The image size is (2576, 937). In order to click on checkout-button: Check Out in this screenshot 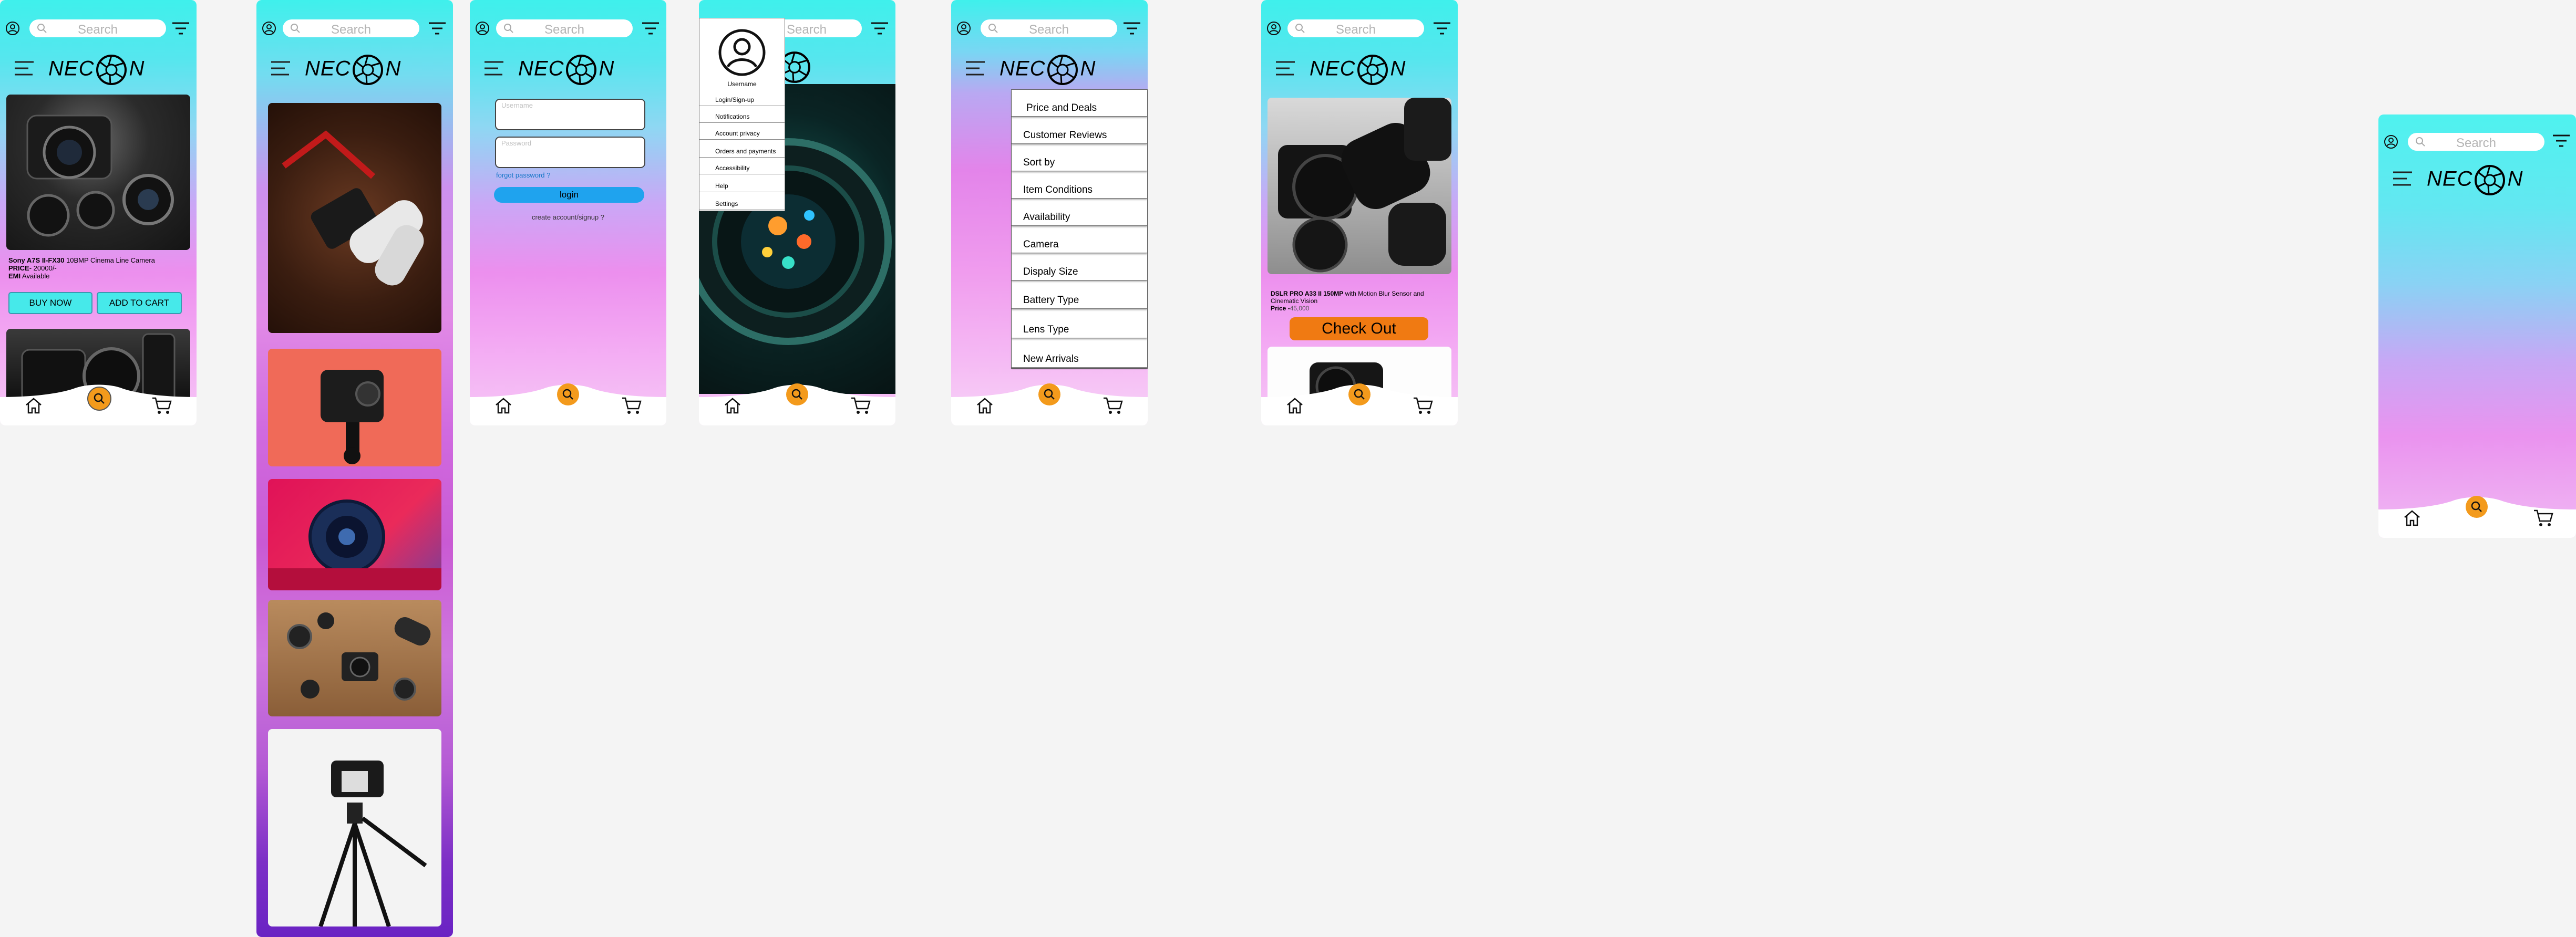, I will do `click(1359, 328)`.